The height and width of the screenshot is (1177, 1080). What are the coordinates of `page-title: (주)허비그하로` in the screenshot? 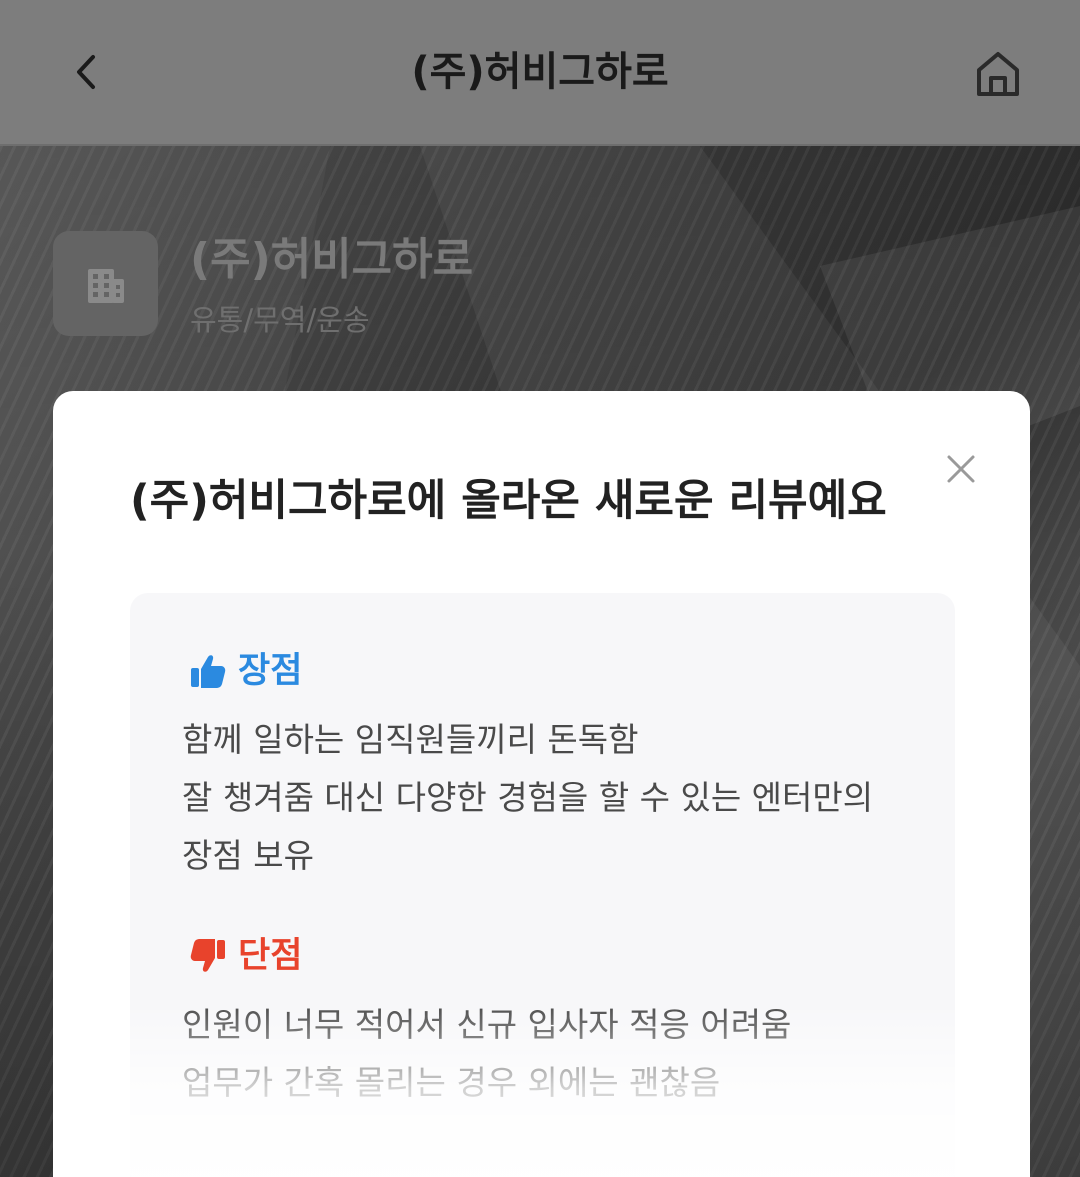 It's located at (540, 72).